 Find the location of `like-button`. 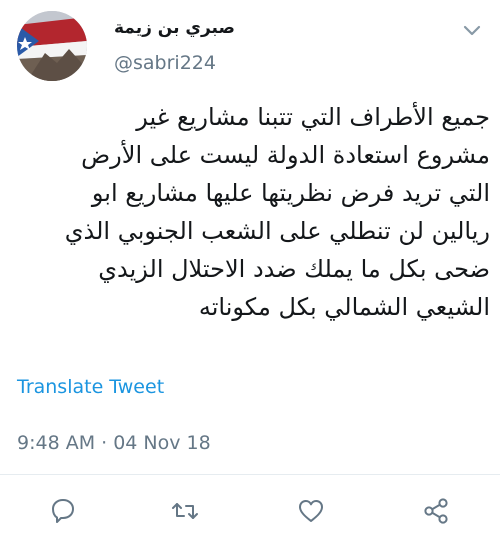

like-button is located at coordinates (311, 511).